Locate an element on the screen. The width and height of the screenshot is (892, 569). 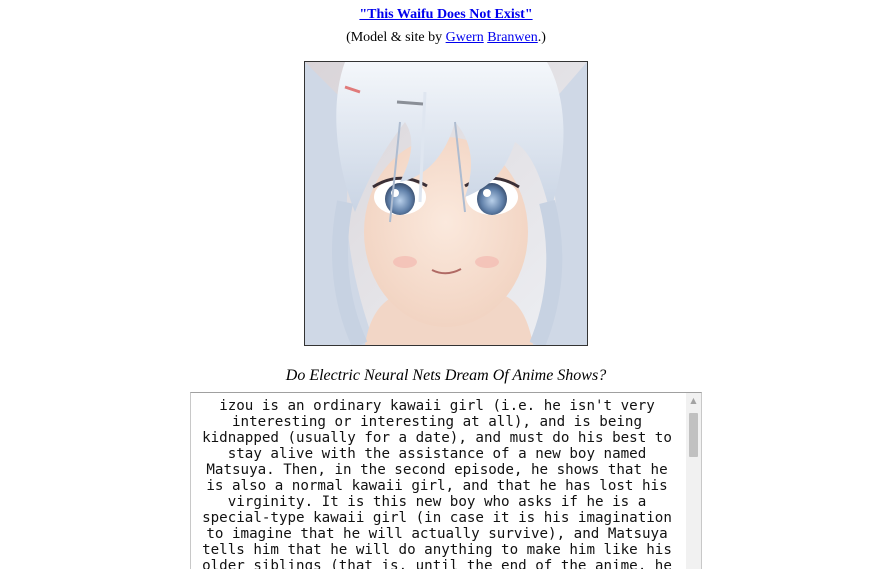
vertical-scrollbar: ▲ is located at coordinates (693, 481).